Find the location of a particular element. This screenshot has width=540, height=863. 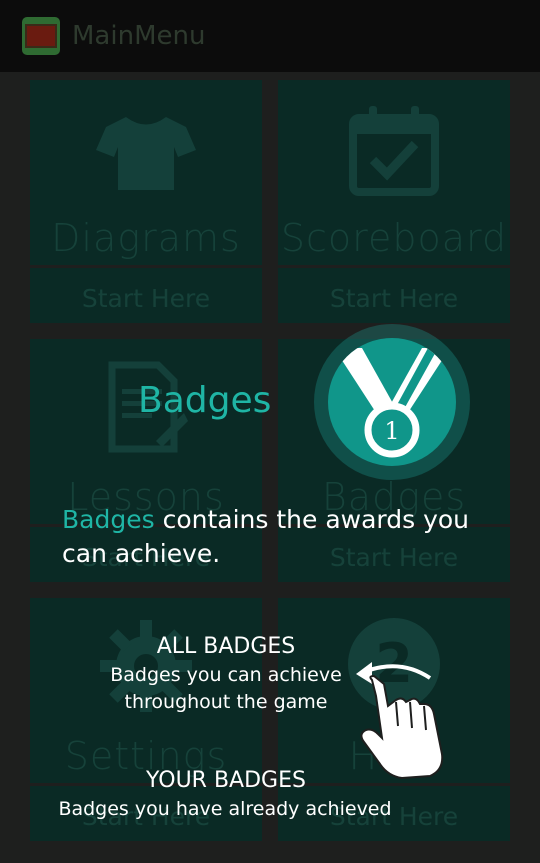

tile-settings: Settings Start Here is located at coordinates (146, 719).